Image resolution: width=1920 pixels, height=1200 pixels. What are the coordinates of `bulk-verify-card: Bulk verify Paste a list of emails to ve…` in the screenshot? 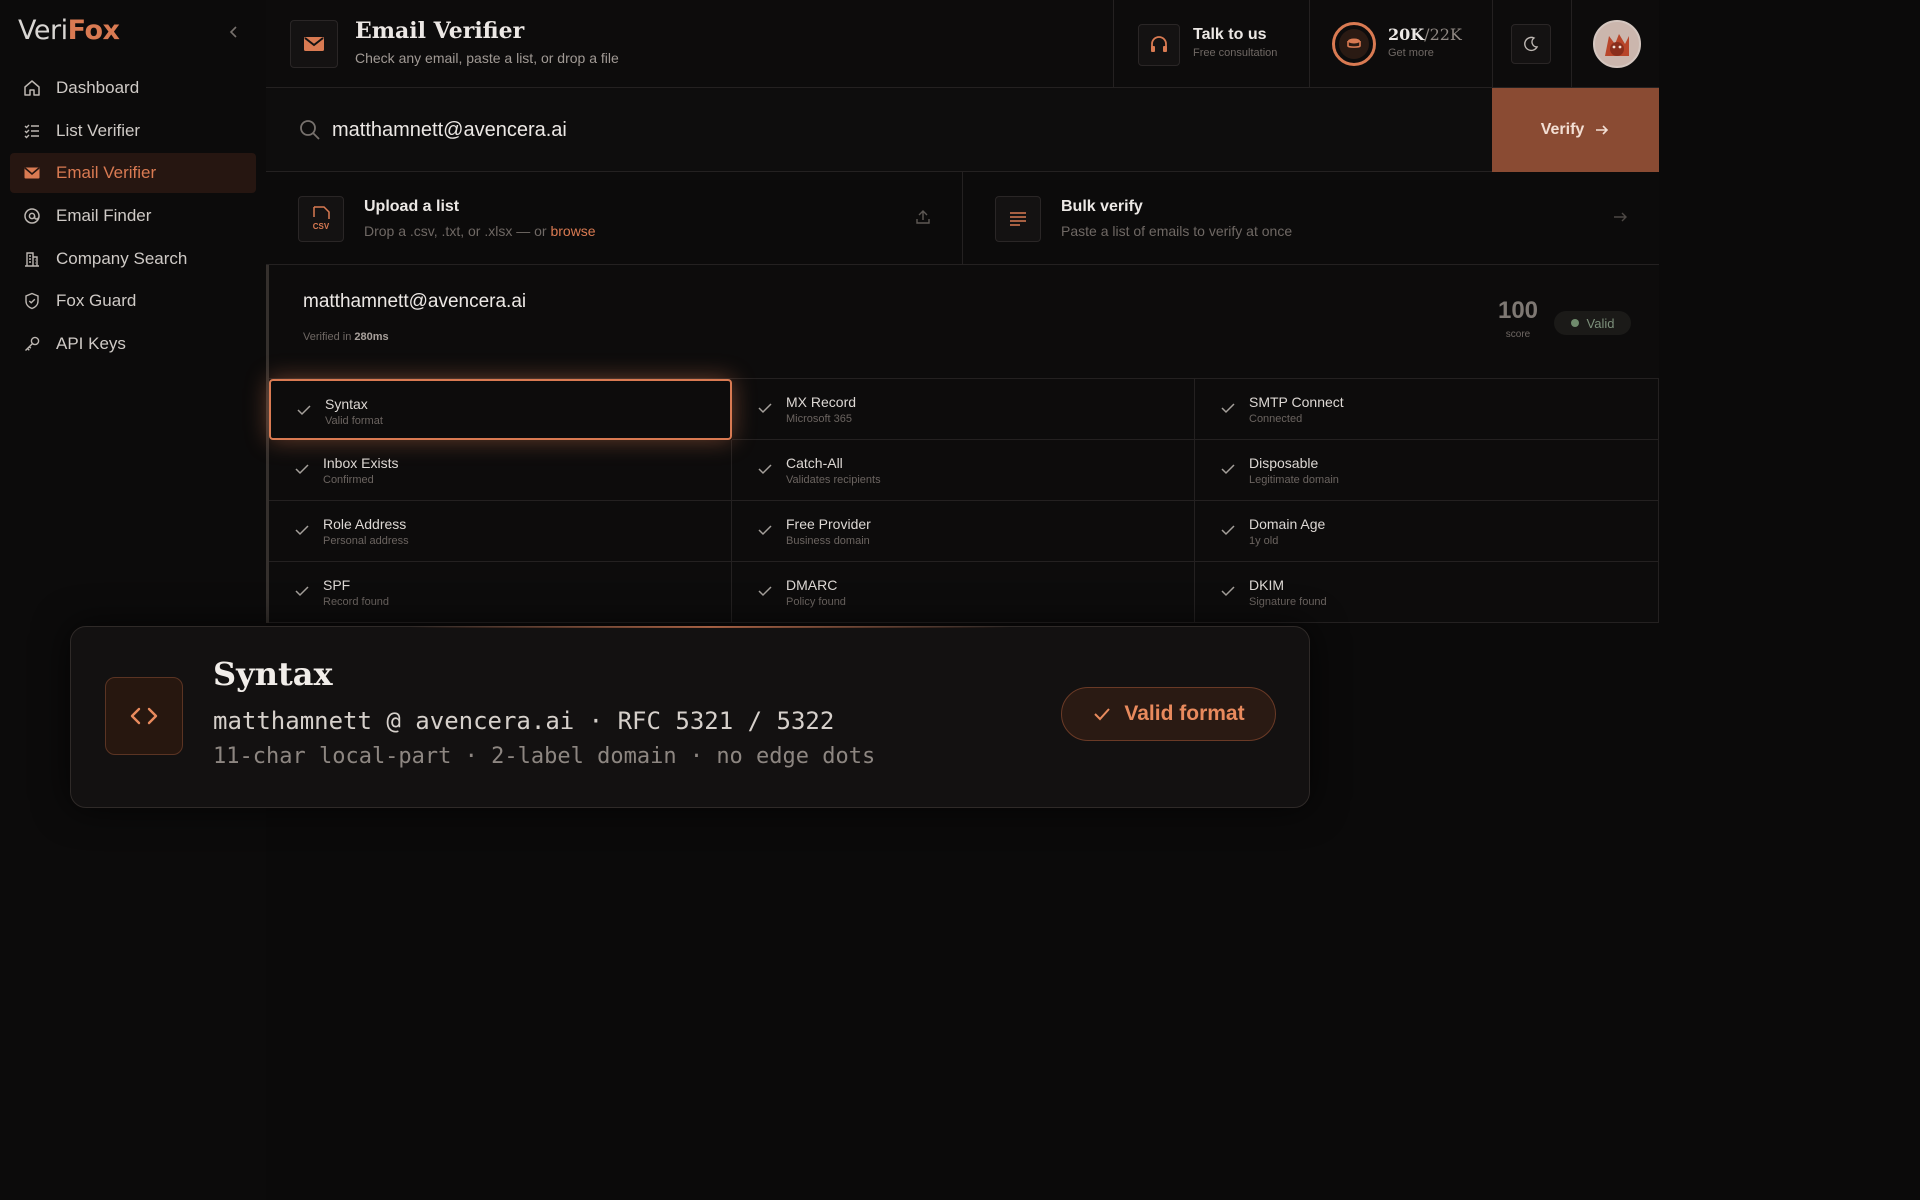 It's located at (1311, 218).